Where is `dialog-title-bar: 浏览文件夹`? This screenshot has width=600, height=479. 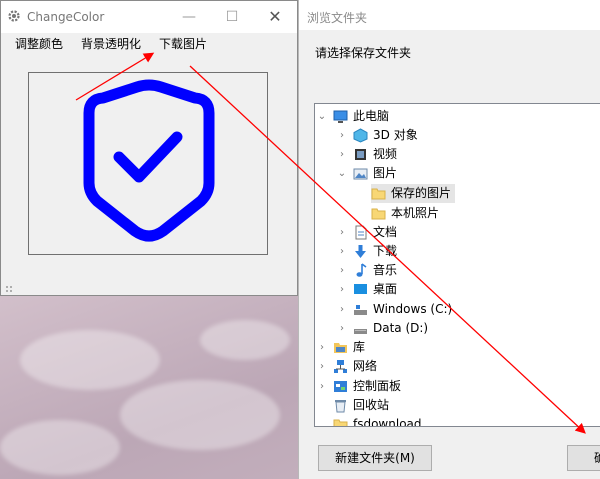
dialog-title-bar: 浏览文件夹 is located at coordinates (449, 15).